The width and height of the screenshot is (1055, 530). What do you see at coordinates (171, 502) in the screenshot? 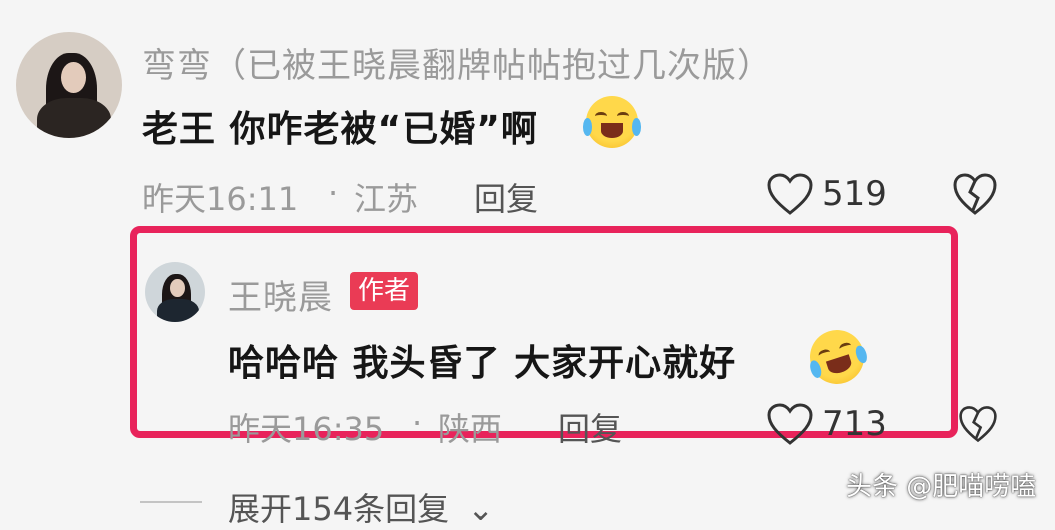
I see `expand-divider` at bounding box center [171, 502].